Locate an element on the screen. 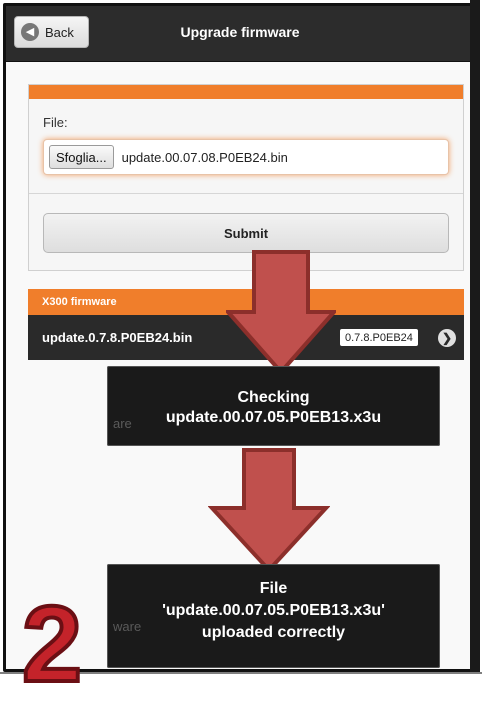 The height and width of the screenshot is (704, 482). checking-toast: are Checking update.00.07.05.P0EB13.x3u is located at coordinates (273, 406).